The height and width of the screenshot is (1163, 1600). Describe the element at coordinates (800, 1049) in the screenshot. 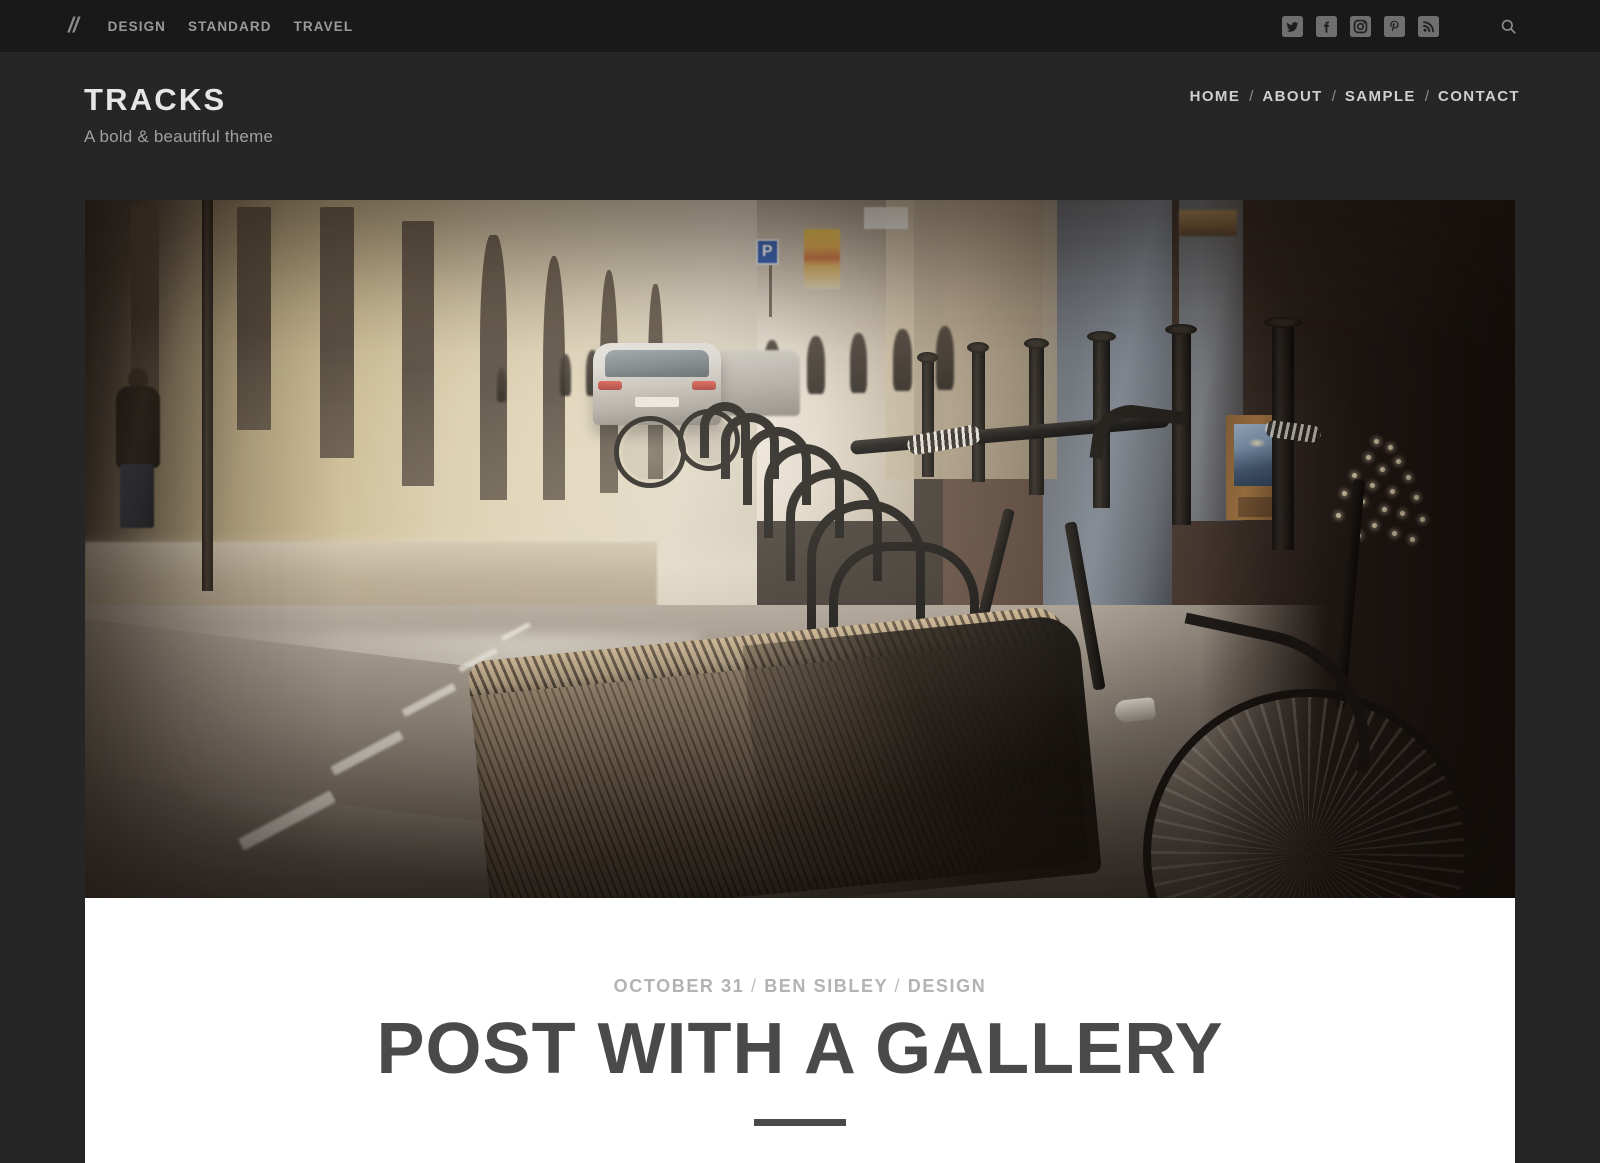

I see `post-title: POST WITH A GALLERY` at that location.